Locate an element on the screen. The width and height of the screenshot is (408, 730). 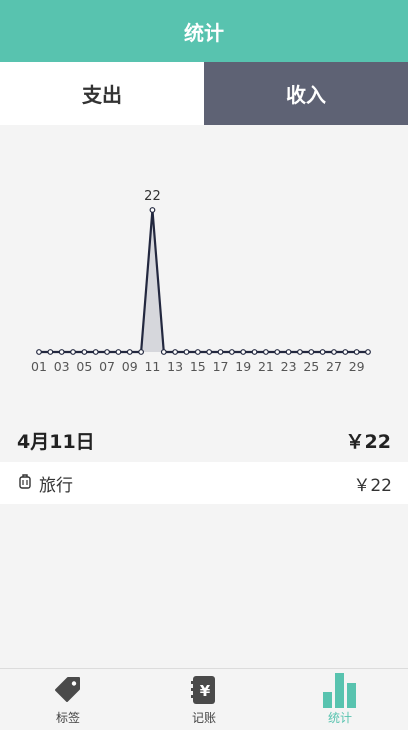
nav-stats: 统计 is located at coordinates (340, 699).